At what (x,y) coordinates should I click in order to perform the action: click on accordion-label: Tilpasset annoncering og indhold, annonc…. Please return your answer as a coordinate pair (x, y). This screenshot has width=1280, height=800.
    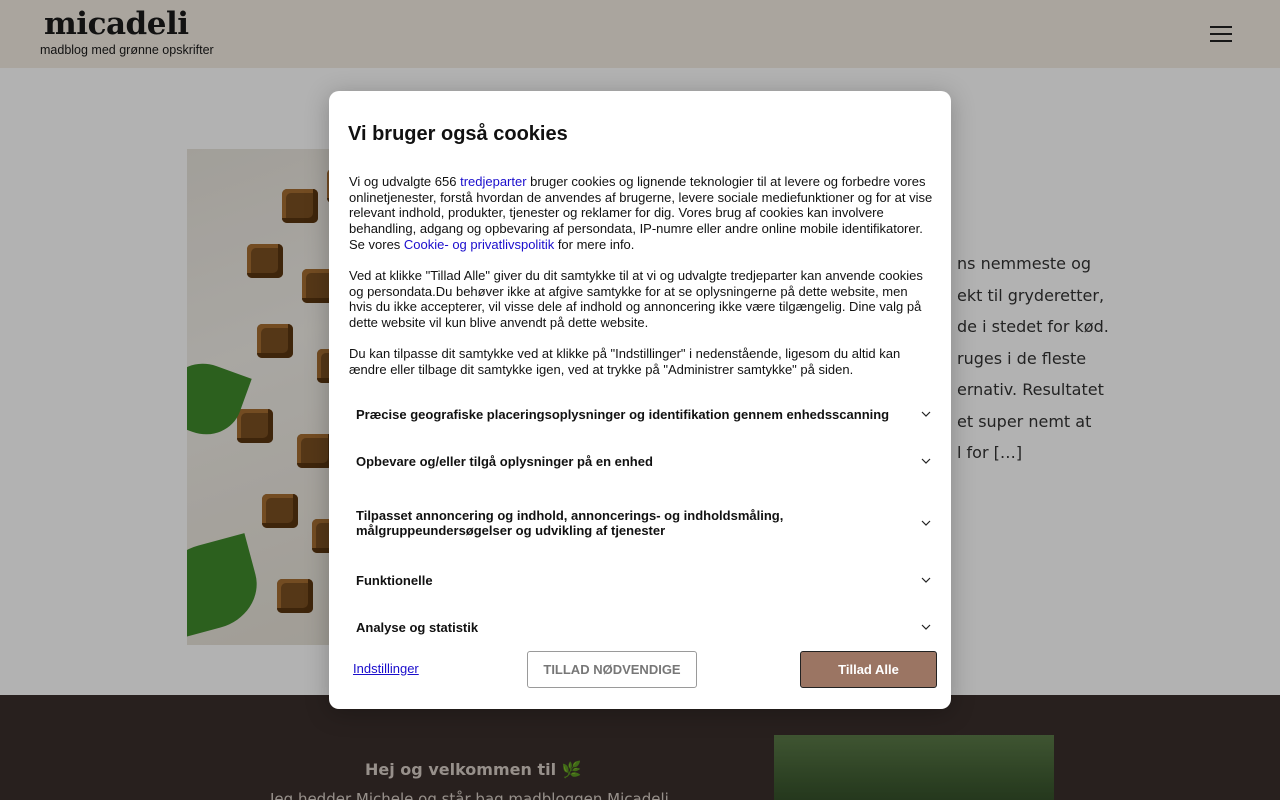
    Looking at the image, I should click on (570, 523).